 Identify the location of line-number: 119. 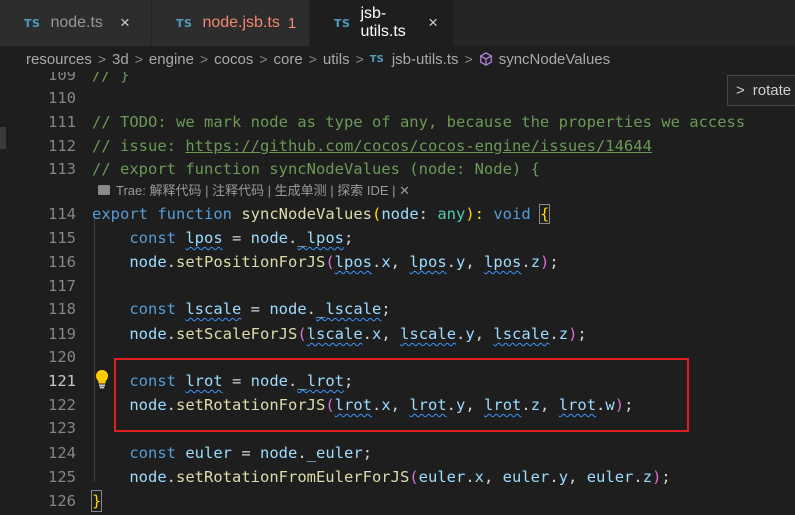
(62, 334).